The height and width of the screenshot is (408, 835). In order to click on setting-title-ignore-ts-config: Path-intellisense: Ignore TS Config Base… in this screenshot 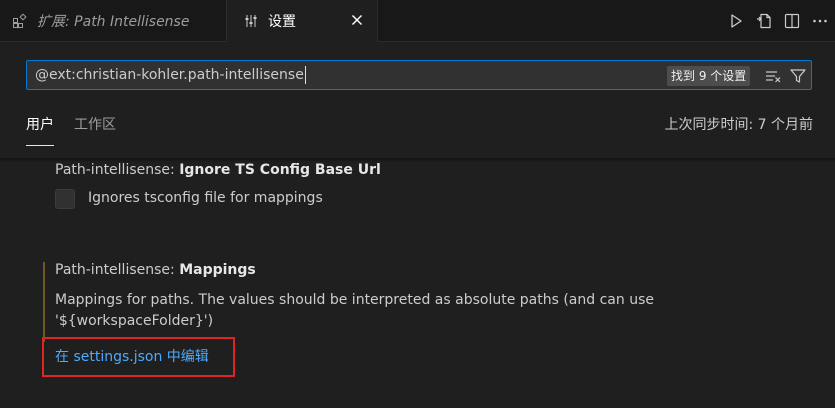, I will do `click(218, 170)`.